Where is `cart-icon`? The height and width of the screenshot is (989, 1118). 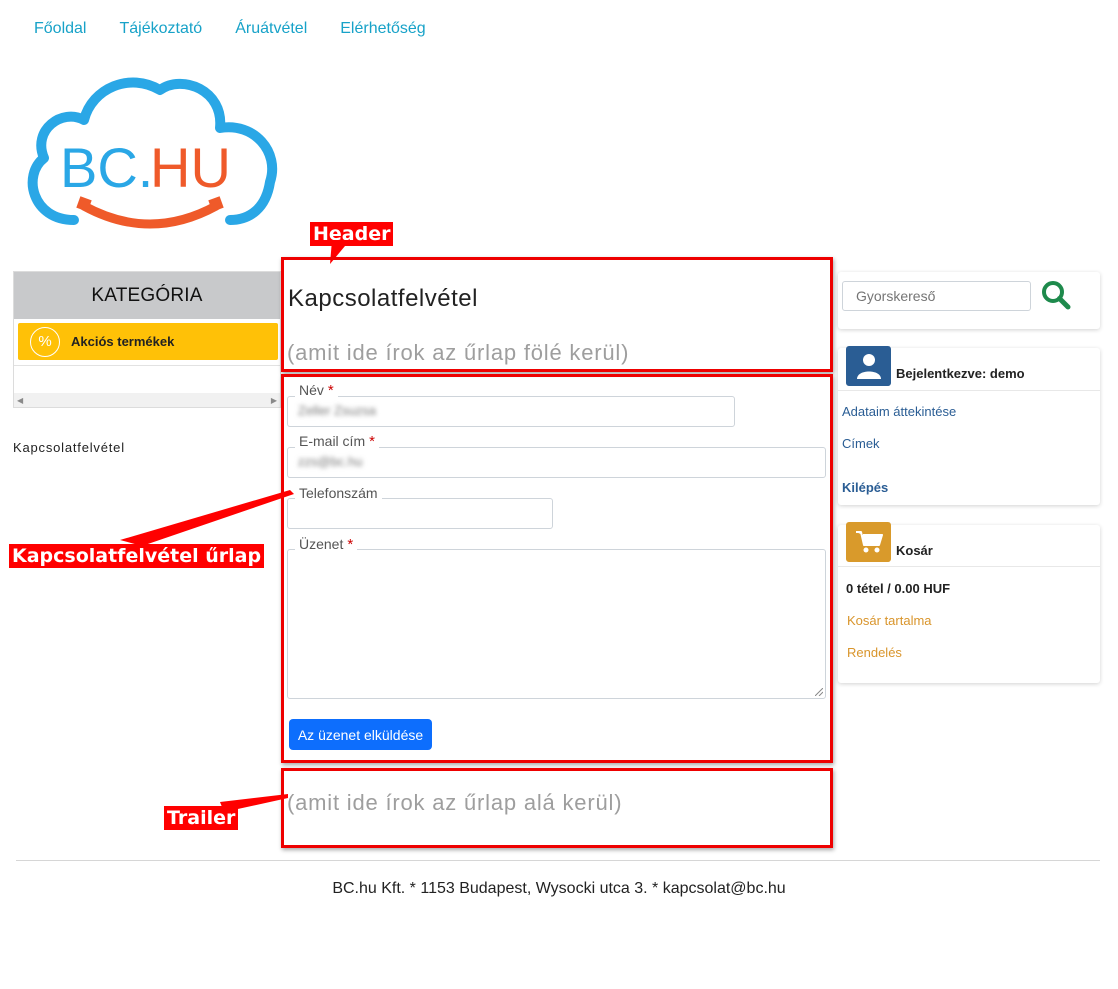 cart-icon is located at coordinates (869, 542).